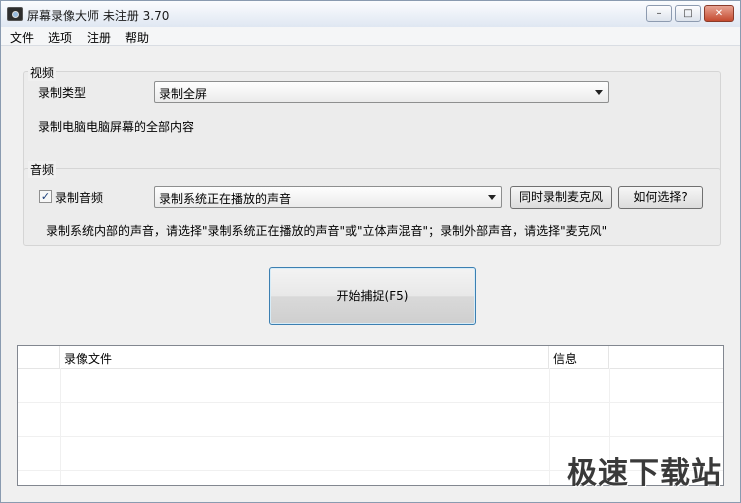  What do you see at coordinates (62, 93) in the screenshot?
I see `record-type-label: 录制类型` at bounding box center [62, 93].